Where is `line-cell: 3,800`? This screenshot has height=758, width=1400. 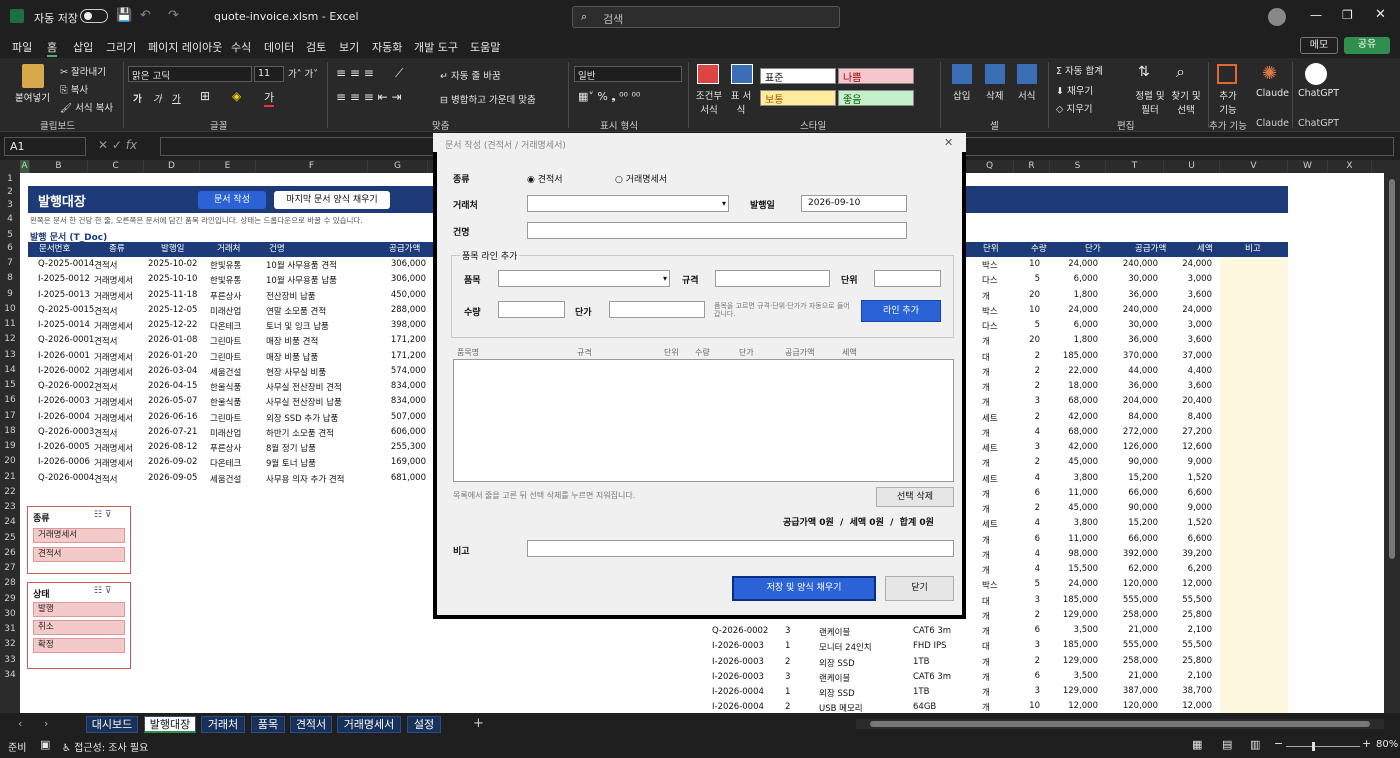 line-cell: 3,800 is located at coordinates (1086, 523).